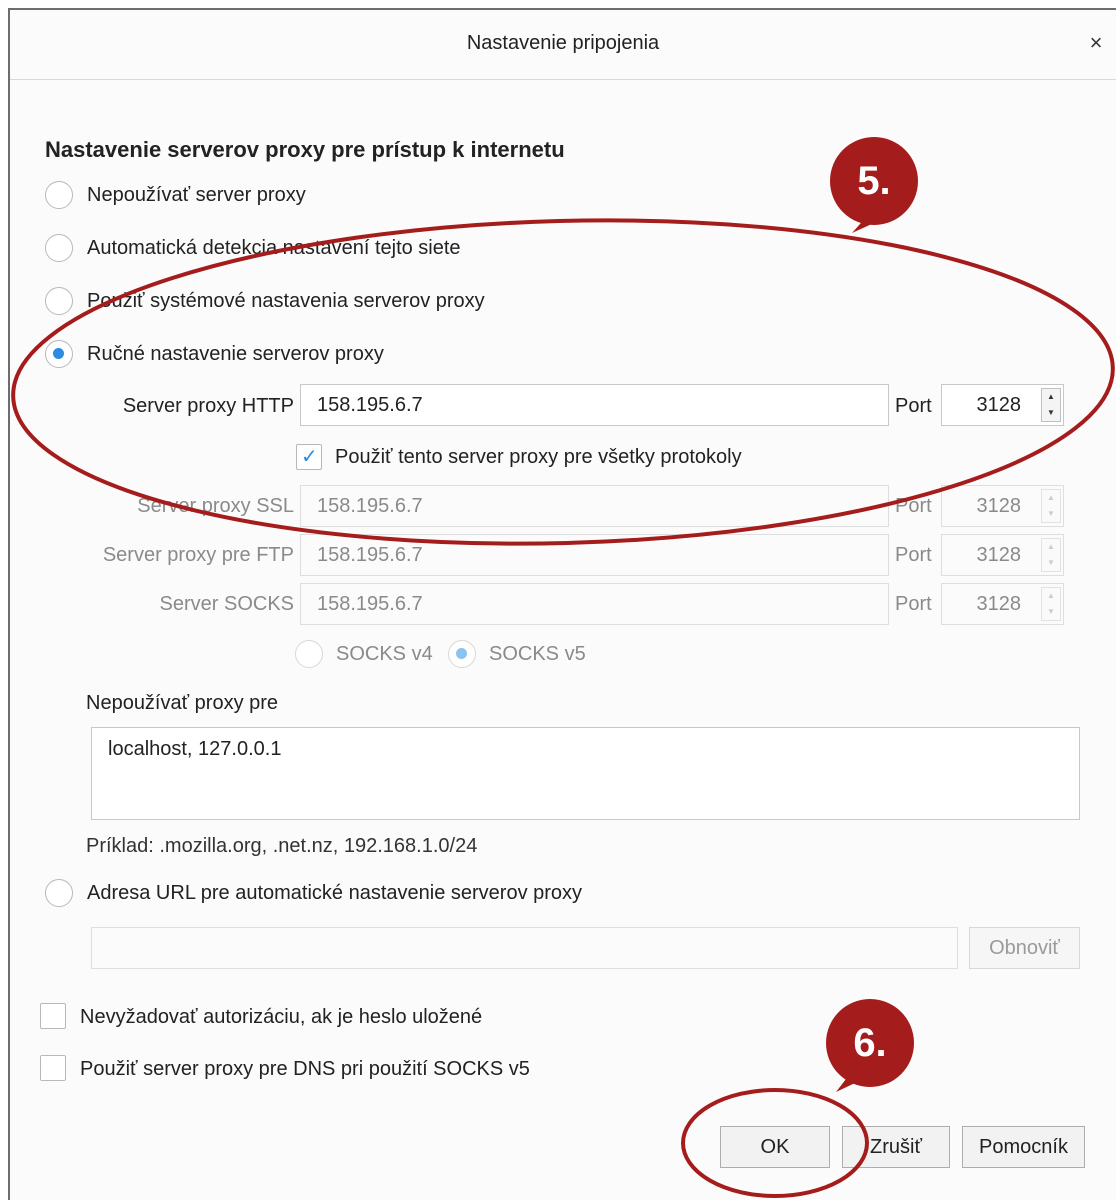  I want to click on socks-server-label: Server SOCKS, so click(226, 604).